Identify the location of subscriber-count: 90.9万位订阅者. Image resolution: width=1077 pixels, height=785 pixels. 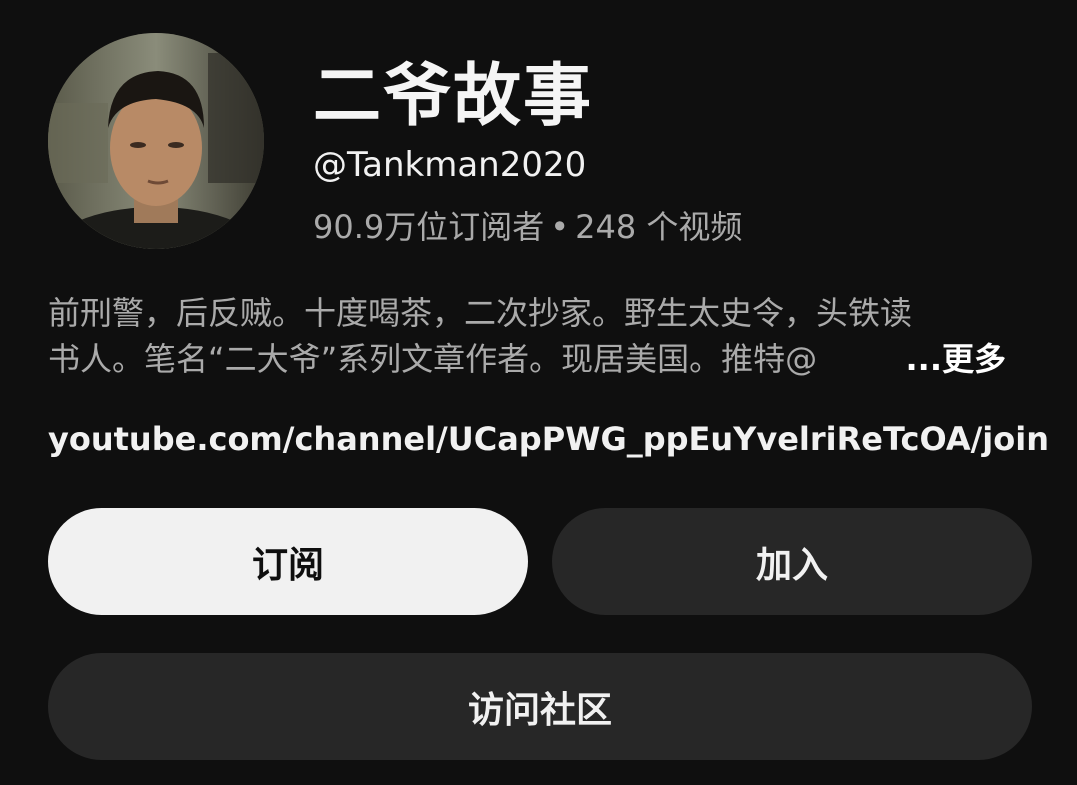
(429, 227).